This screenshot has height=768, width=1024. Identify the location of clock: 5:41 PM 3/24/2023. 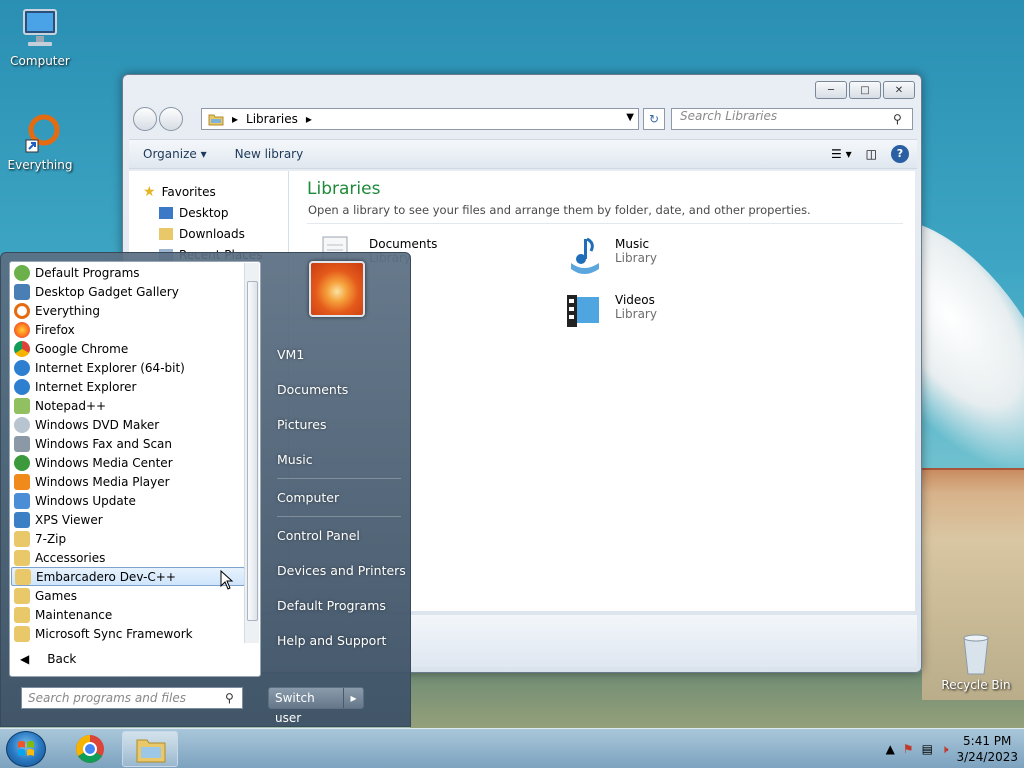
(987, 749).